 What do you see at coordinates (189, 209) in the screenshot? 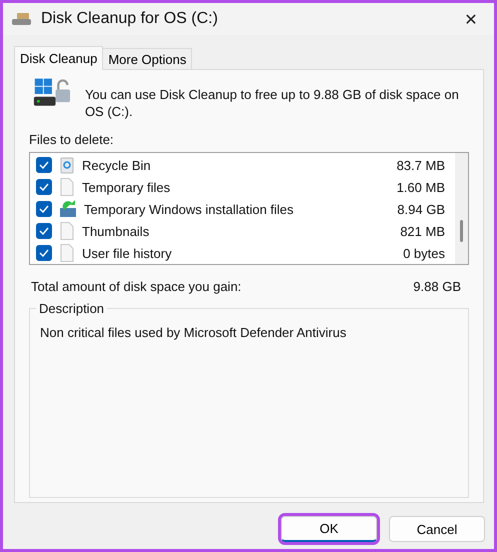
I see `file-name: Temporary Windows installation files` at bounding box center [189, 209].